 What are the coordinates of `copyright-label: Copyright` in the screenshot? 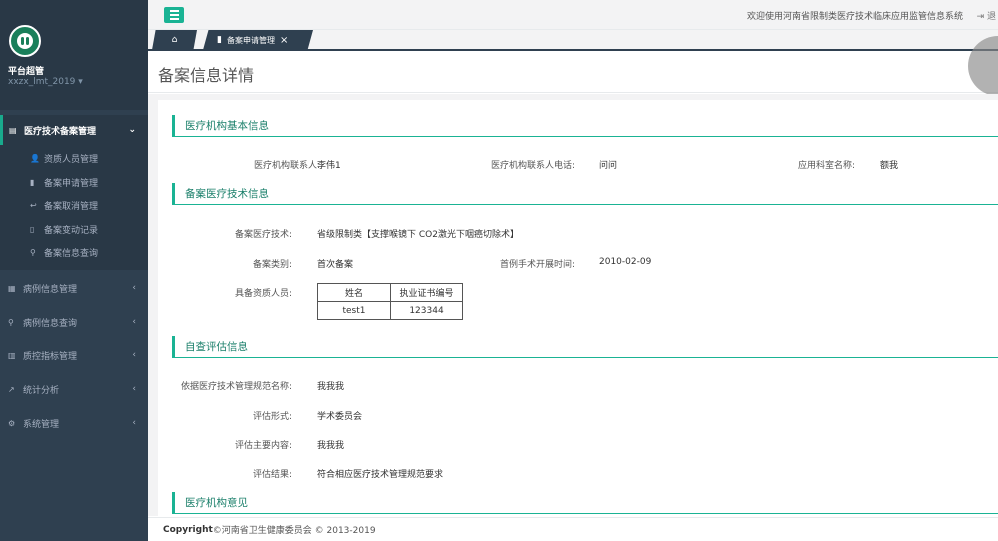 It's located at (188, 529).